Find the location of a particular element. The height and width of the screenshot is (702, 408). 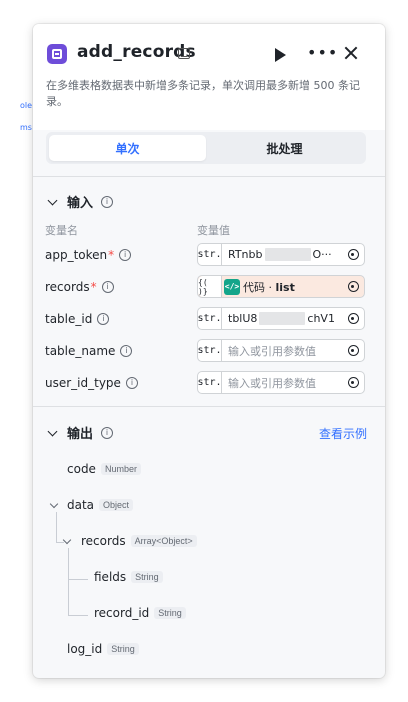

more-icon: ••• is located at coordinates (322, 52).